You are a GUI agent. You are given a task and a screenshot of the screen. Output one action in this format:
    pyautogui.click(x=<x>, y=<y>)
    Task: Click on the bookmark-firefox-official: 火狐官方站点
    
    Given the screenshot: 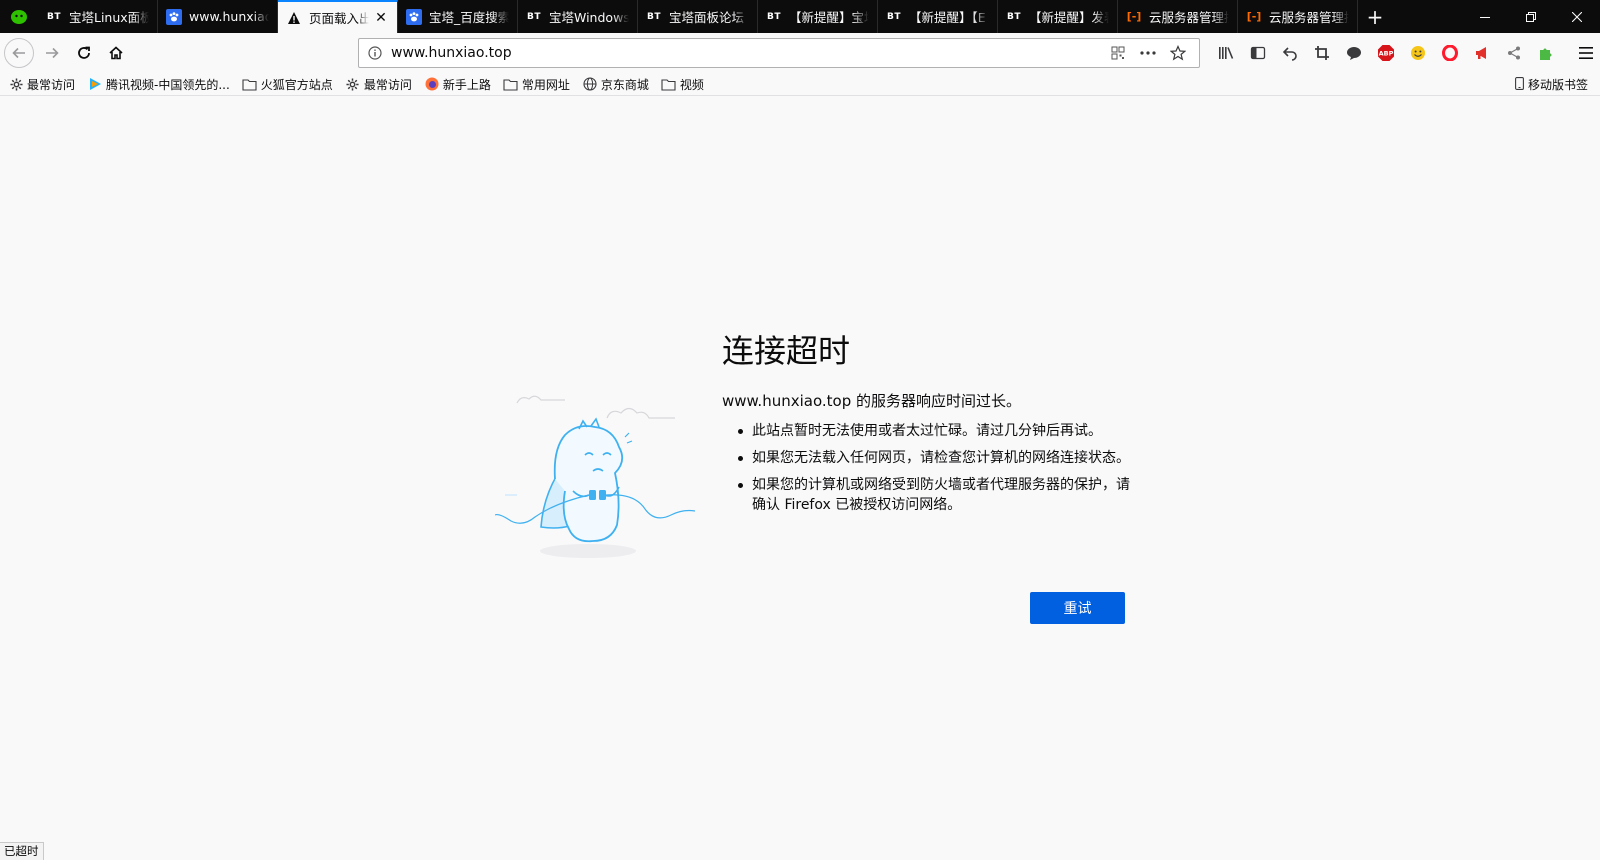 What is the action you would take?
    pyautogui.click(x=287, y=84)
    